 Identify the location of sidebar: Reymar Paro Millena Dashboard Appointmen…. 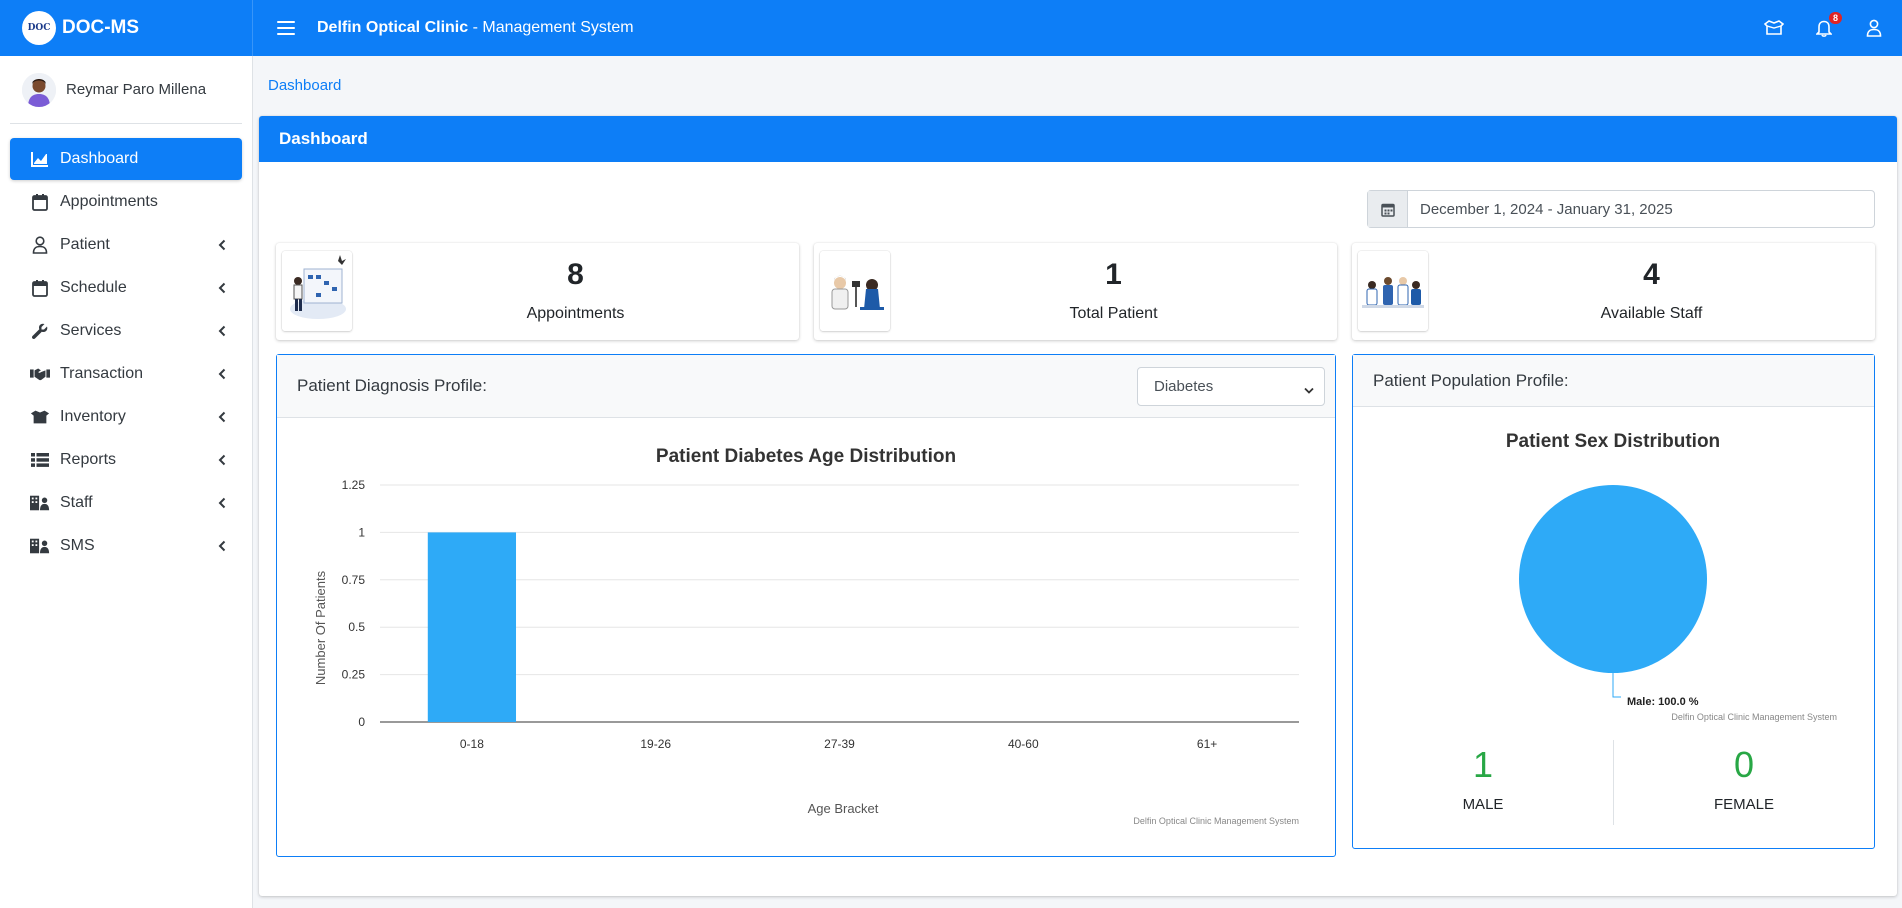
(126, 482).